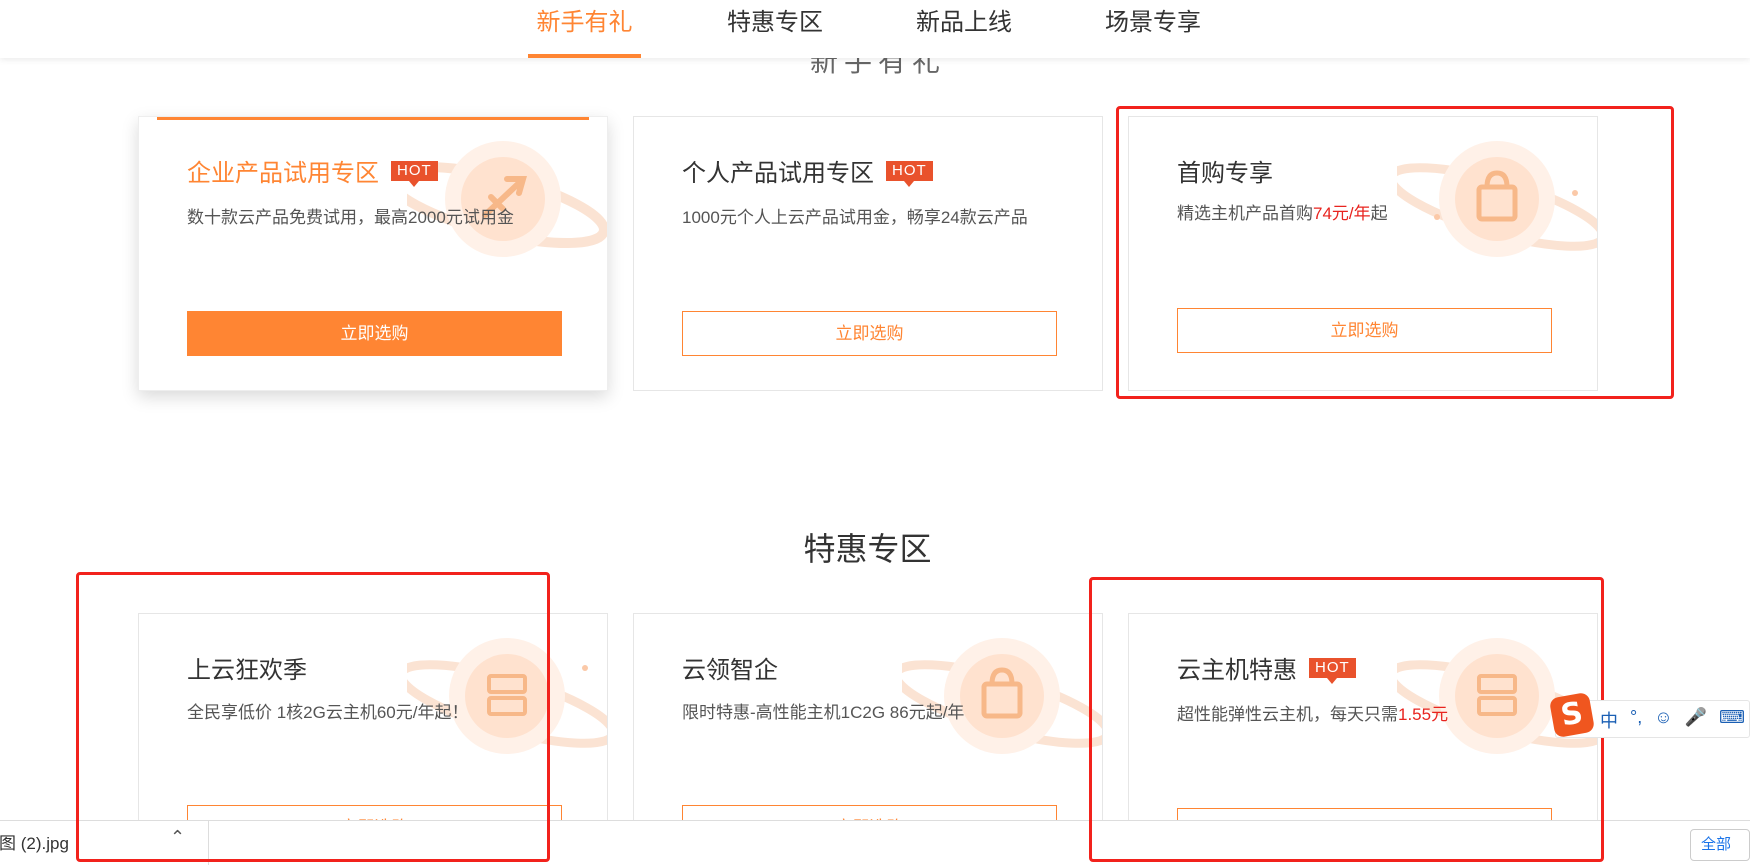 The height and width of the screenshot is (865, 1750). I want to click on card-description: 限时特惠-高性能主机1C2G 86元起/年, so click(823, 712).